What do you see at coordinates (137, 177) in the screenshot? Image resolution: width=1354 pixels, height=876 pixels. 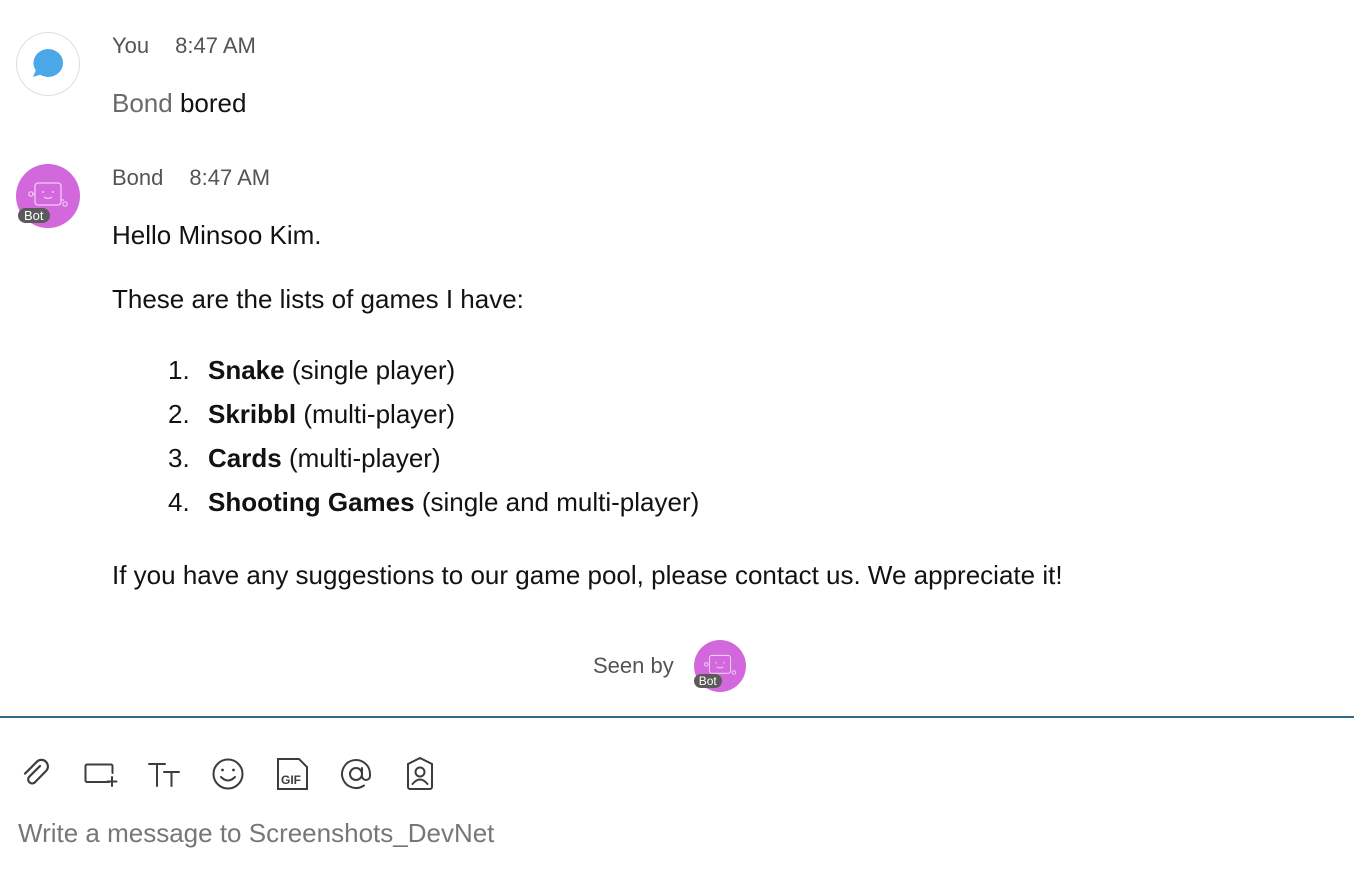 I see `sender-name: Bond` at bounding box center [137, 177].